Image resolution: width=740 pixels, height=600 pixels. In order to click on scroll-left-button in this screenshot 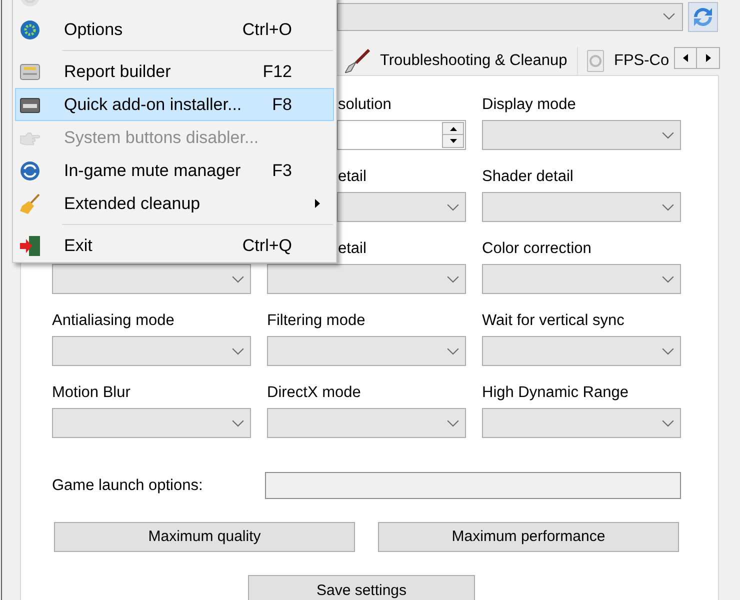, I will do `click(685, 58)`.